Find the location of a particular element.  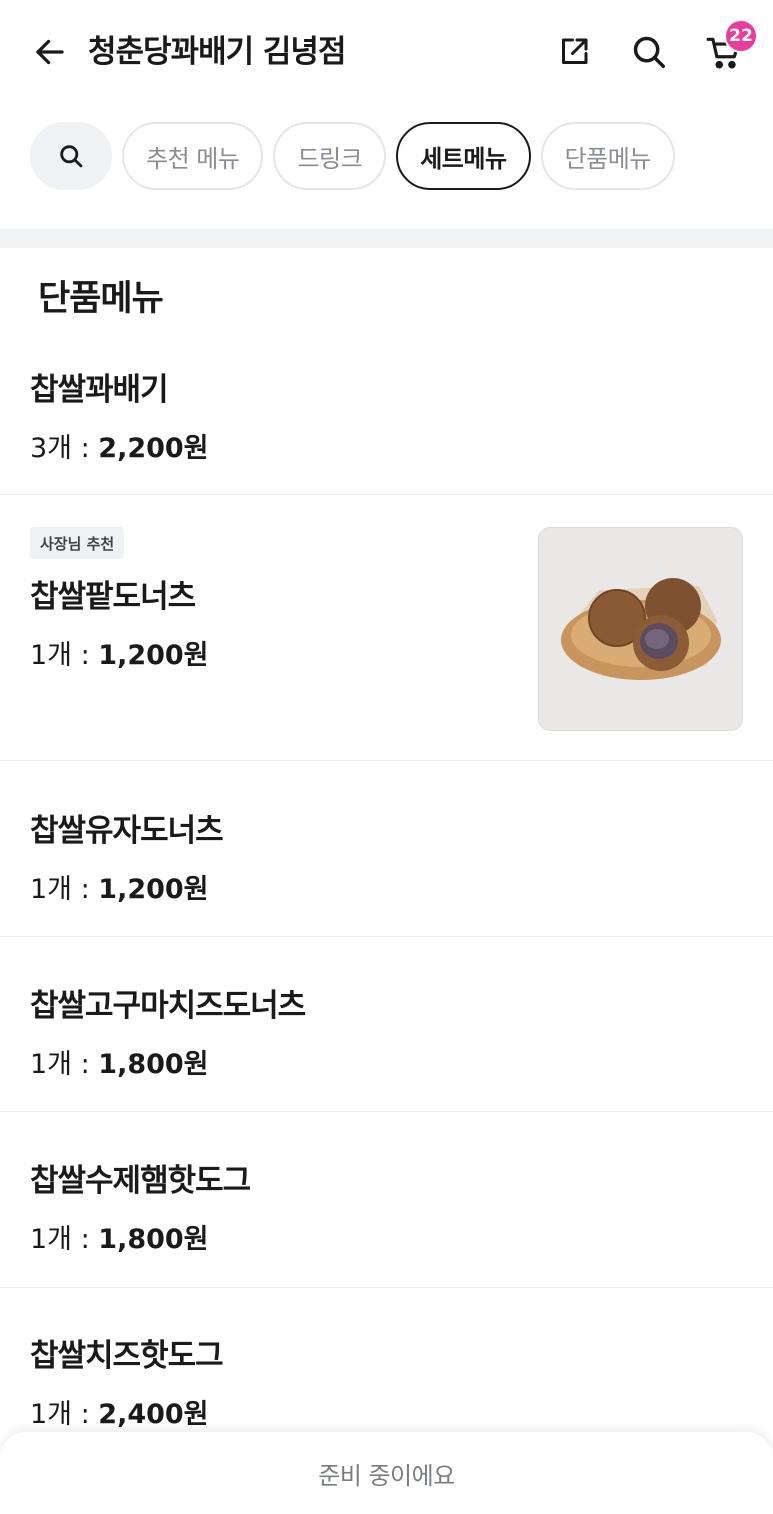

item-price: 3개 : 2,200원 is located at coordinates (119, 445).